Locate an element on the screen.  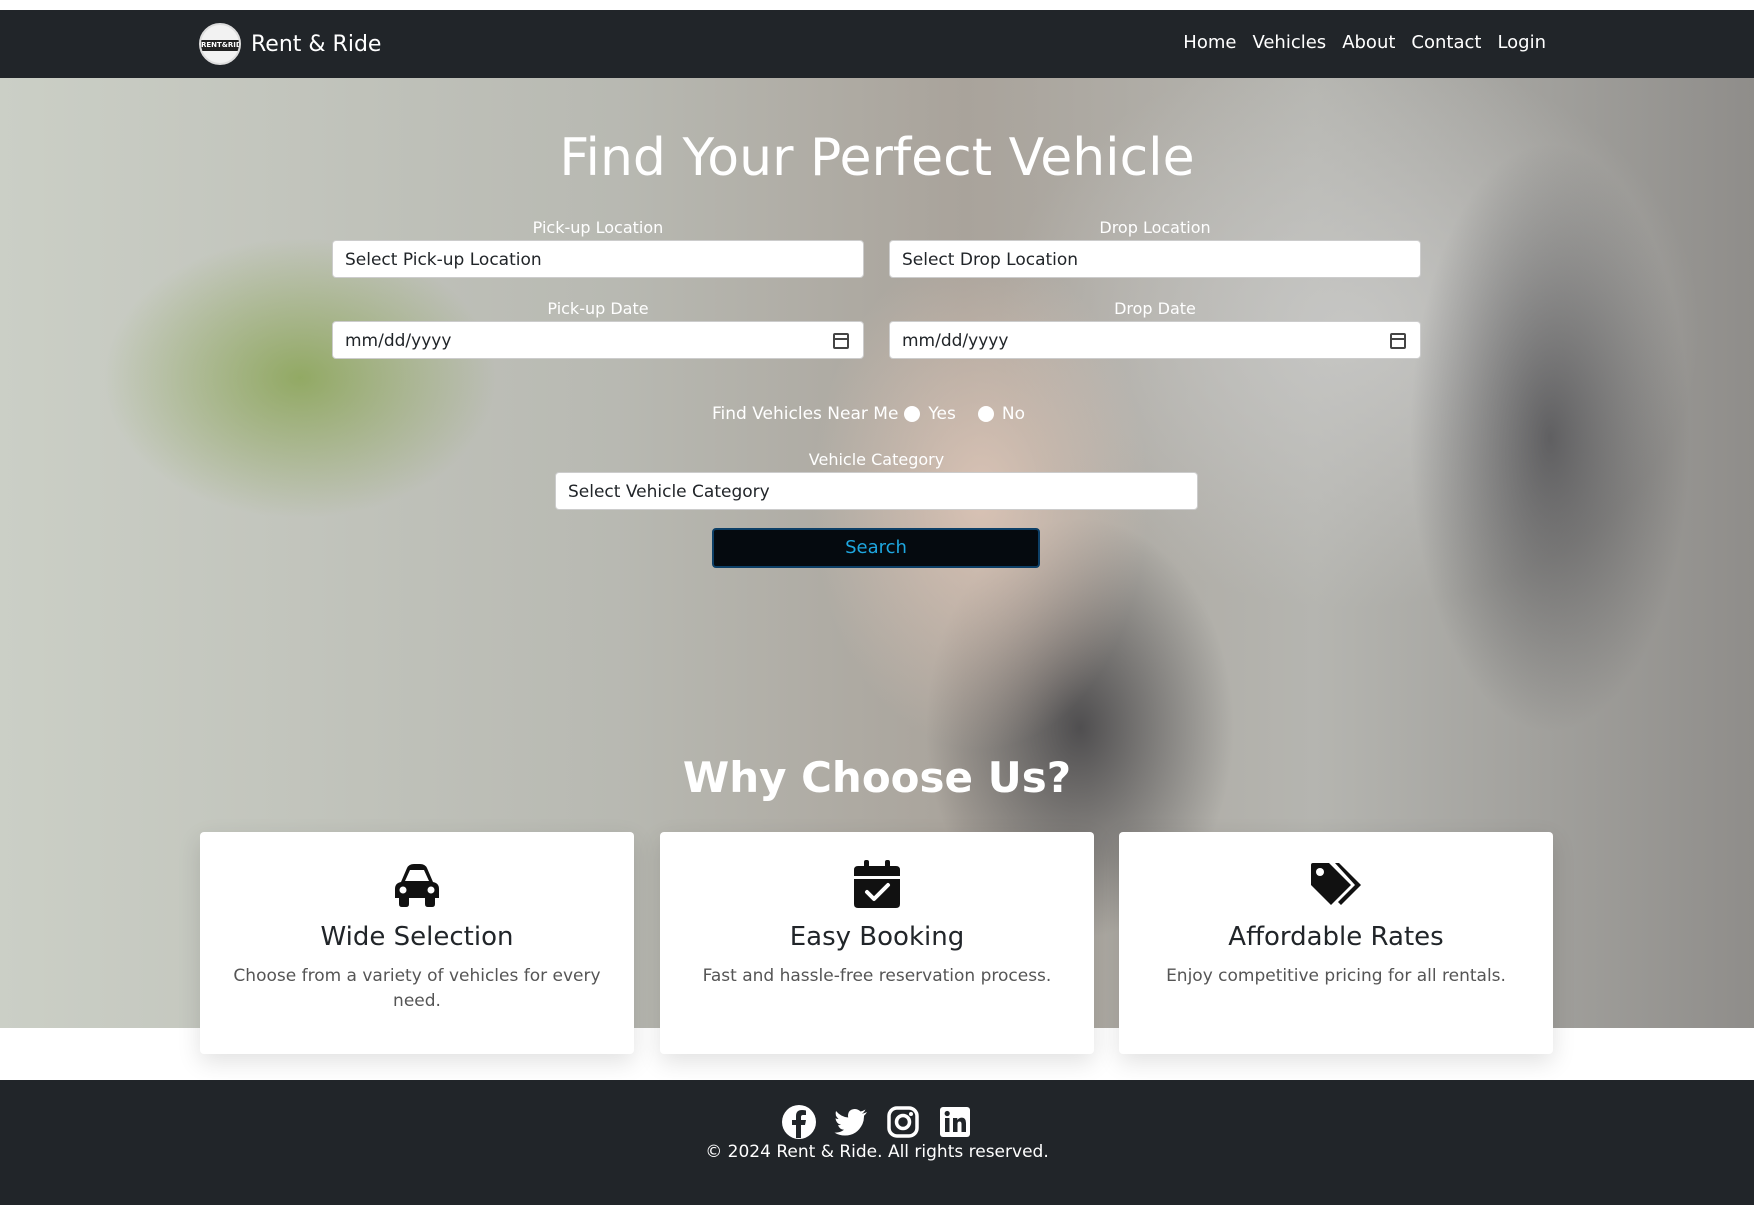
near-me-yes-label: Yes is located at coordinates (941, 414).